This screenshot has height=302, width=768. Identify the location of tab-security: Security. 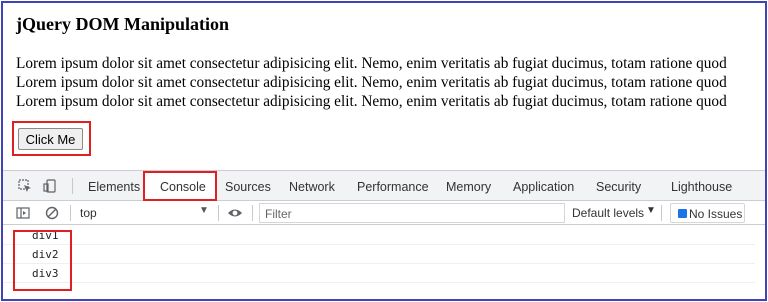
(618, 187).